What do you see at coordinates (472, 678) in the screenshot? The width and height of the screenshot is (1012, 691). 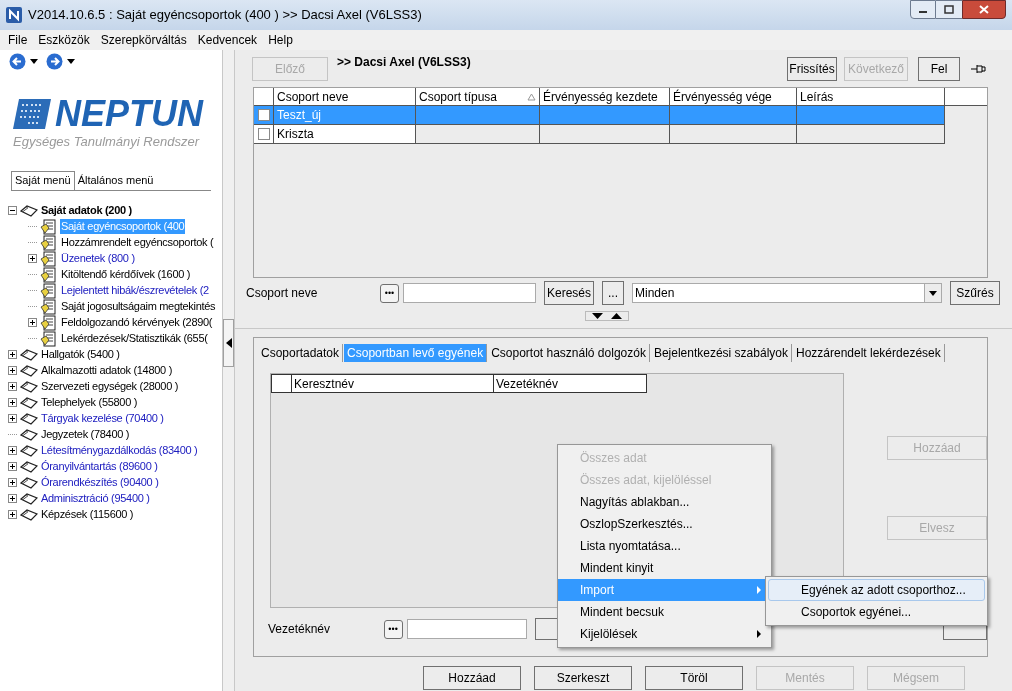 I see `button: Hozzáad` at bounding box center [472, 678].